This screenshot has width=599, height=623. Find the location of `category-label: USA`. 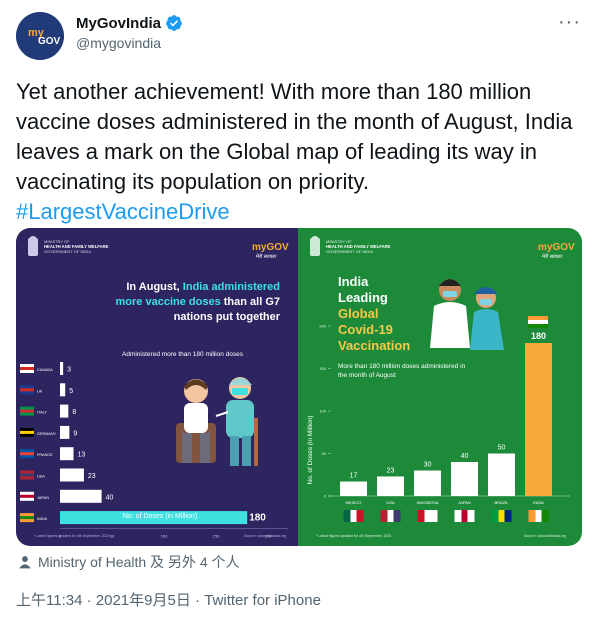

category-label: USA is located at coordinates (390, 502).